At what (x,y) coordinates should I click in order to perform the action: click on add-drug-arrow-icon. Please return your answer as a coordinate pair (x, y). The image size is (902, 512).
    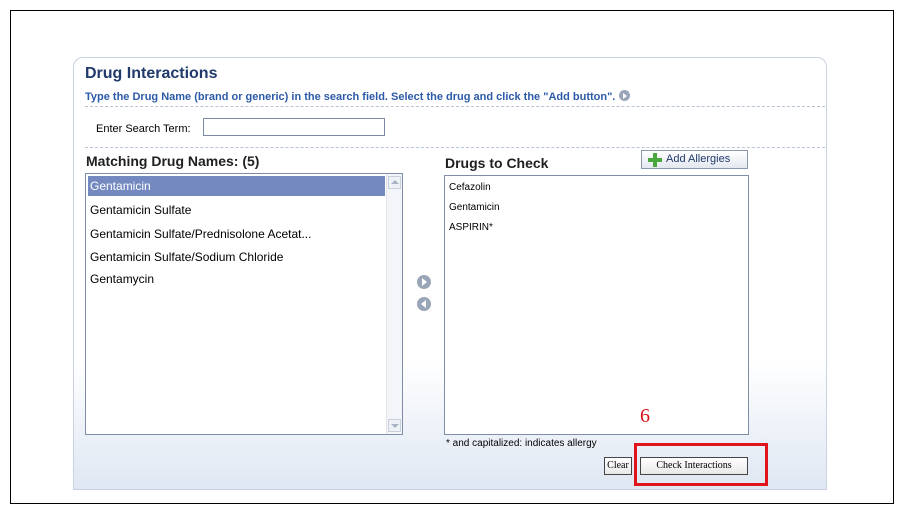
    Looking at the image, I should click on (424, 282).